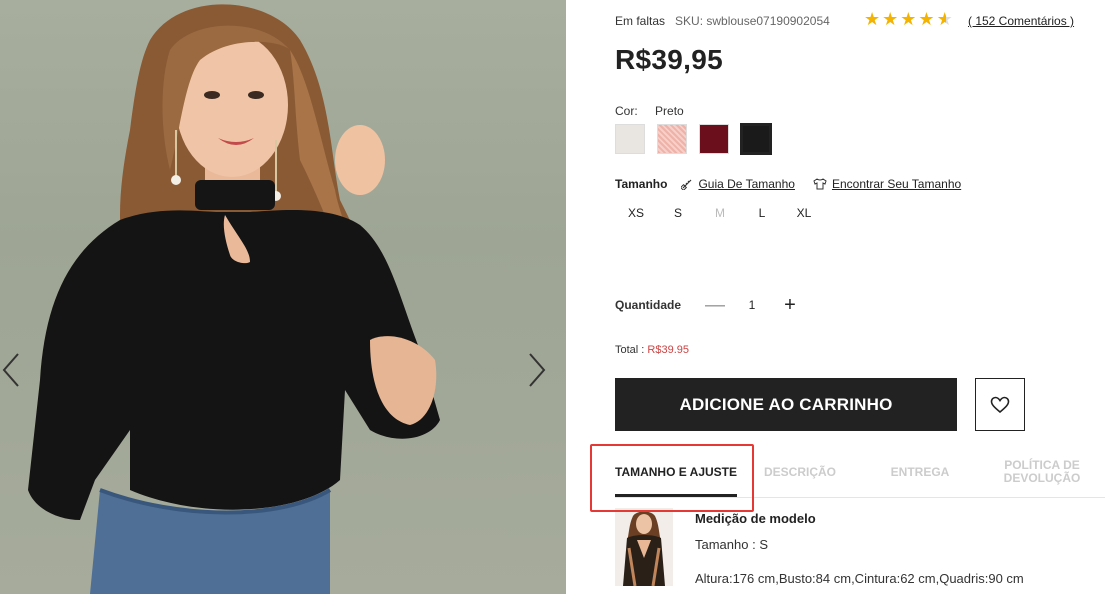 This screenshot has height=594, width=1115. Describe the element at coordinates (790, 305) in the screenshot. I see `quantity-increase-button: +` at that location.